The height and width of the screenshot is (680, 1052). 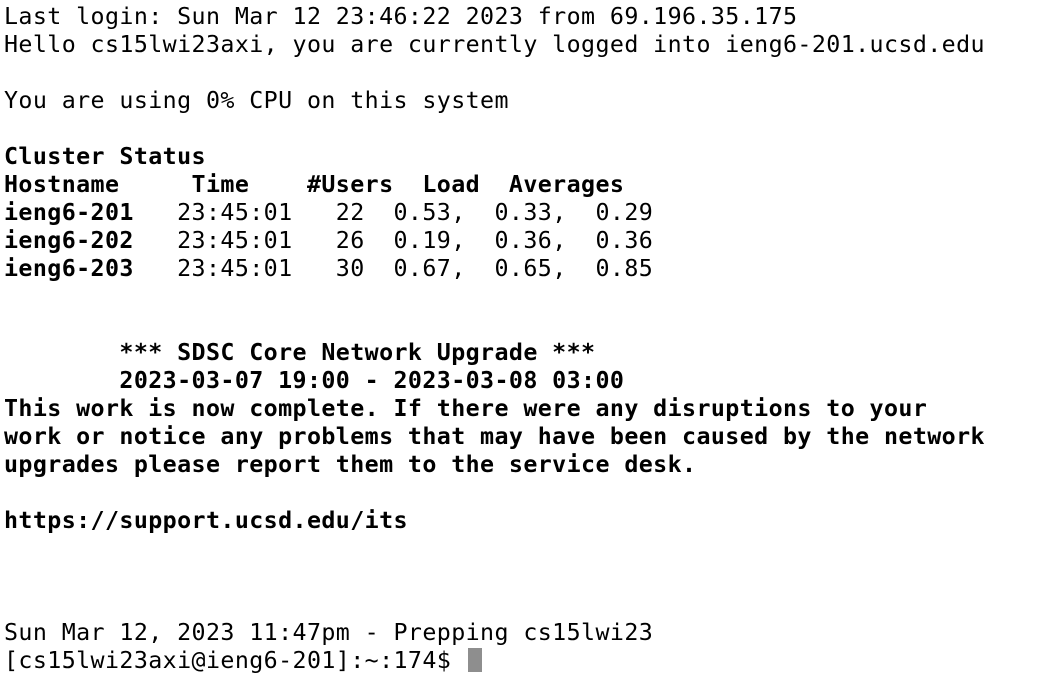 What do you see at coordinates (526, 661) in the screenshot?
I see `prompt-line: [cs15lwi23axi@ieng6-201]:~:174$` at bounding box center [526, 661].